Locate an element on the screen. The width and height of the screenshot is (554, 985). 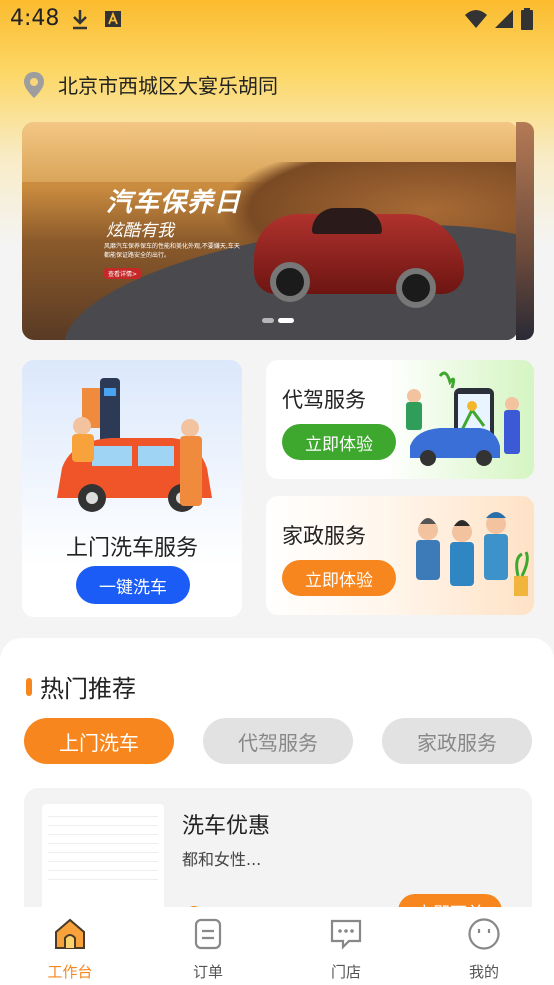
car-wash-illustration is located at coordinates (134, 445).